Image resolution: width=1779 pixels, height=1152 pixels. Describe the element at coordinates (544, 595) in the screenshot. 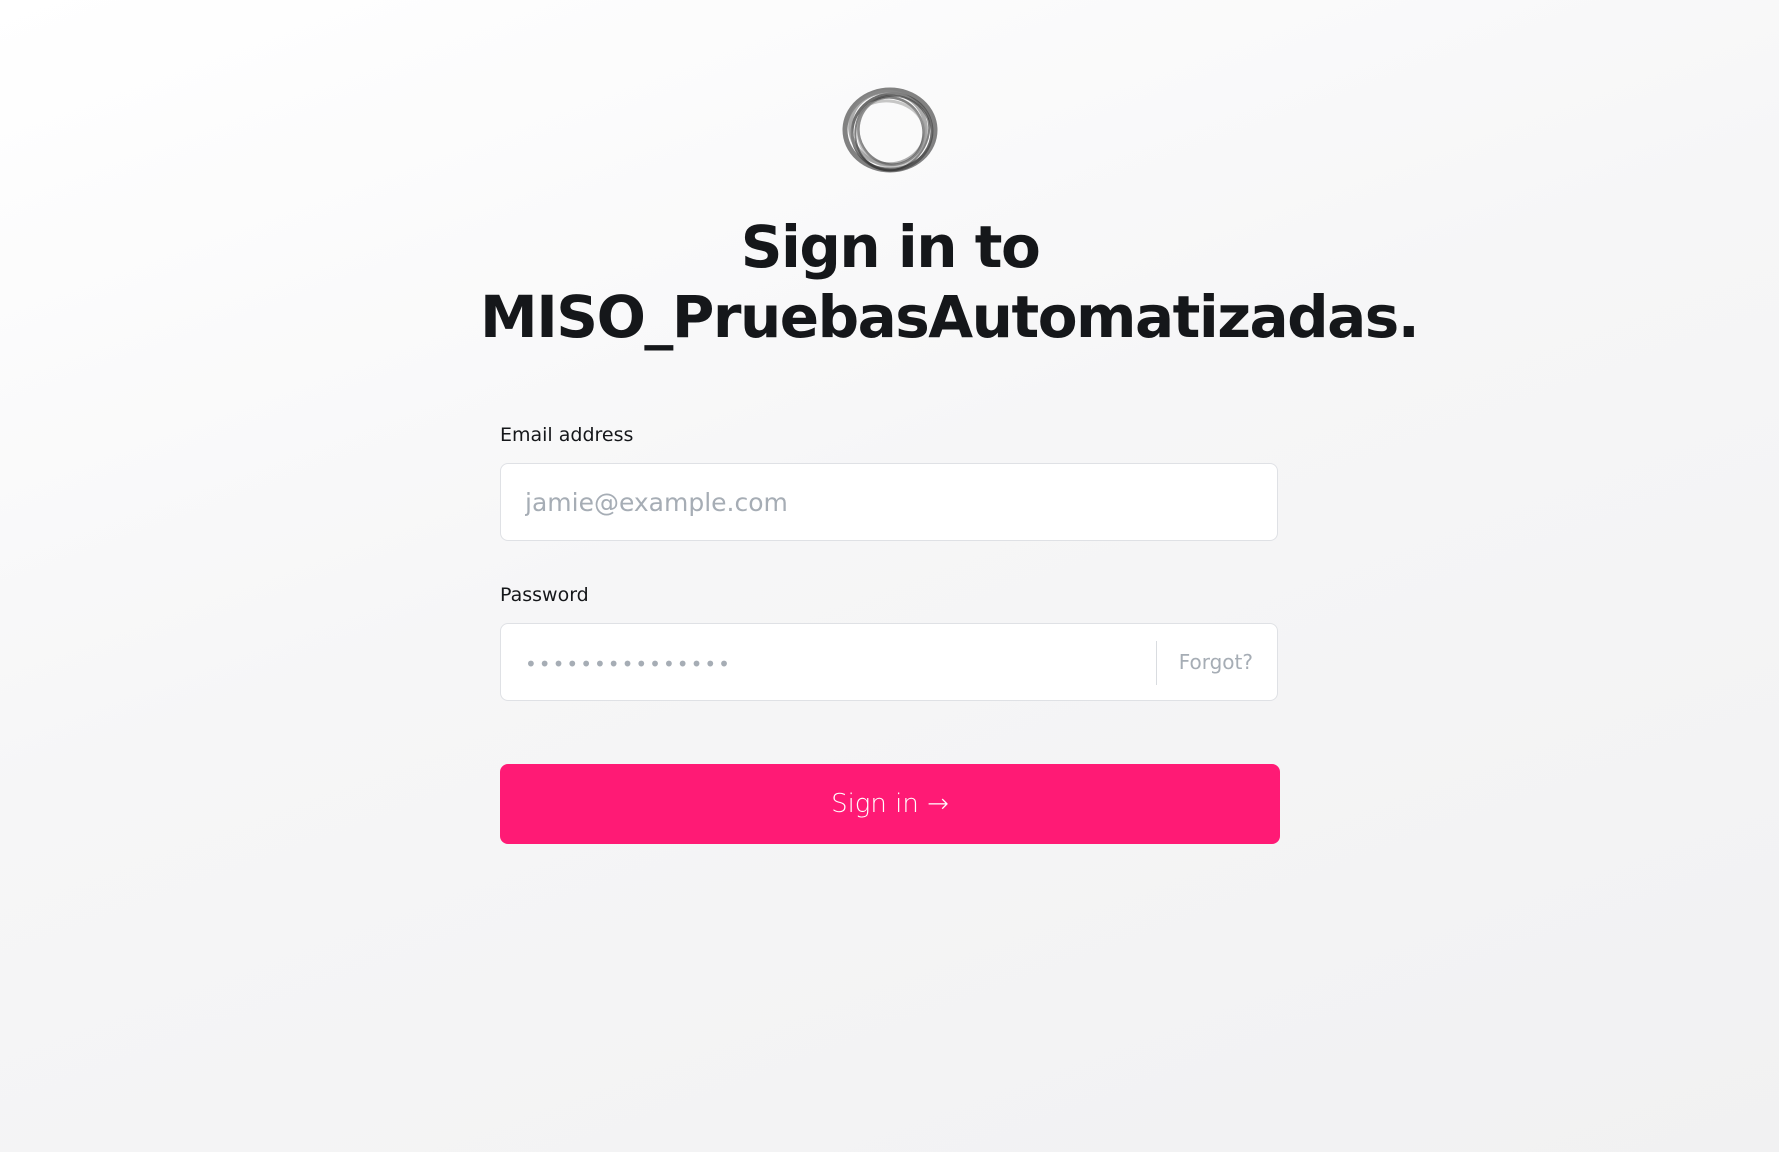

I see `password-label: Password` at that location.